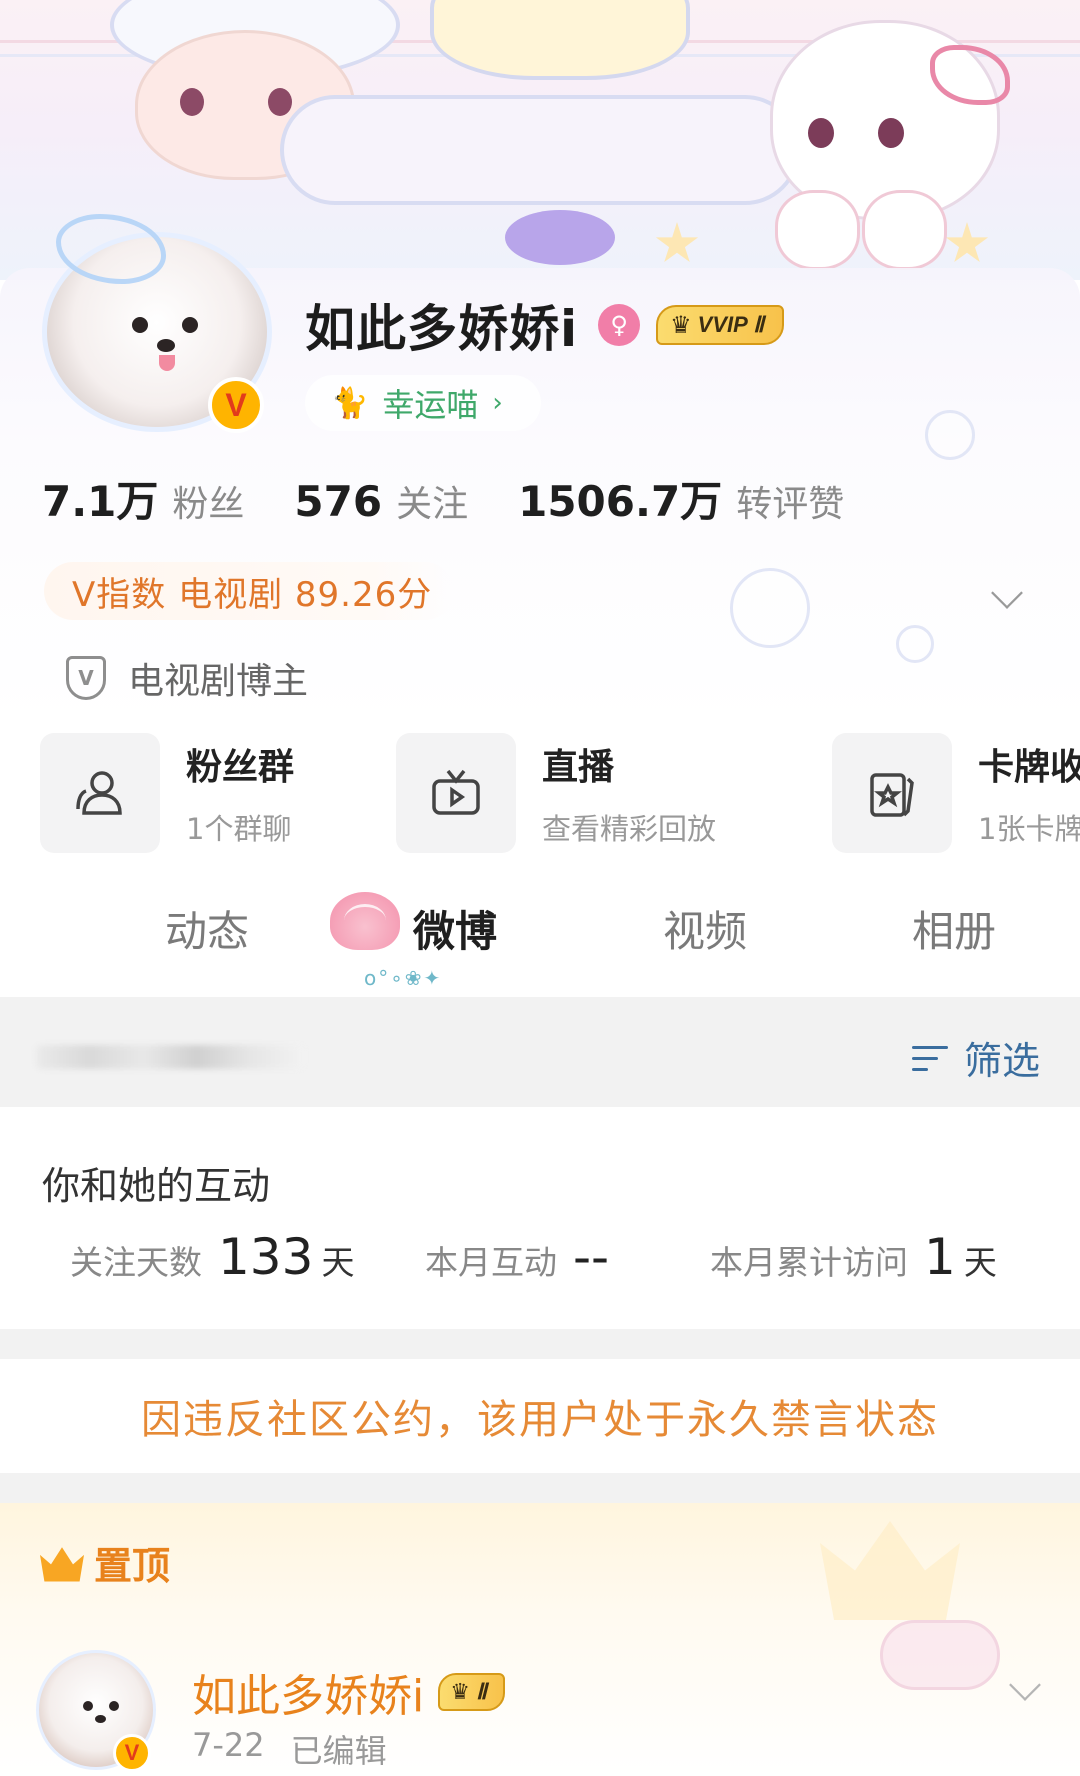 Image resolution: width=1080 pixels, height=1776 pixels. Describe the element at coordinates (156, 1186) in the screenshot. I see `interaction-title: 你和她的互动` at that location.